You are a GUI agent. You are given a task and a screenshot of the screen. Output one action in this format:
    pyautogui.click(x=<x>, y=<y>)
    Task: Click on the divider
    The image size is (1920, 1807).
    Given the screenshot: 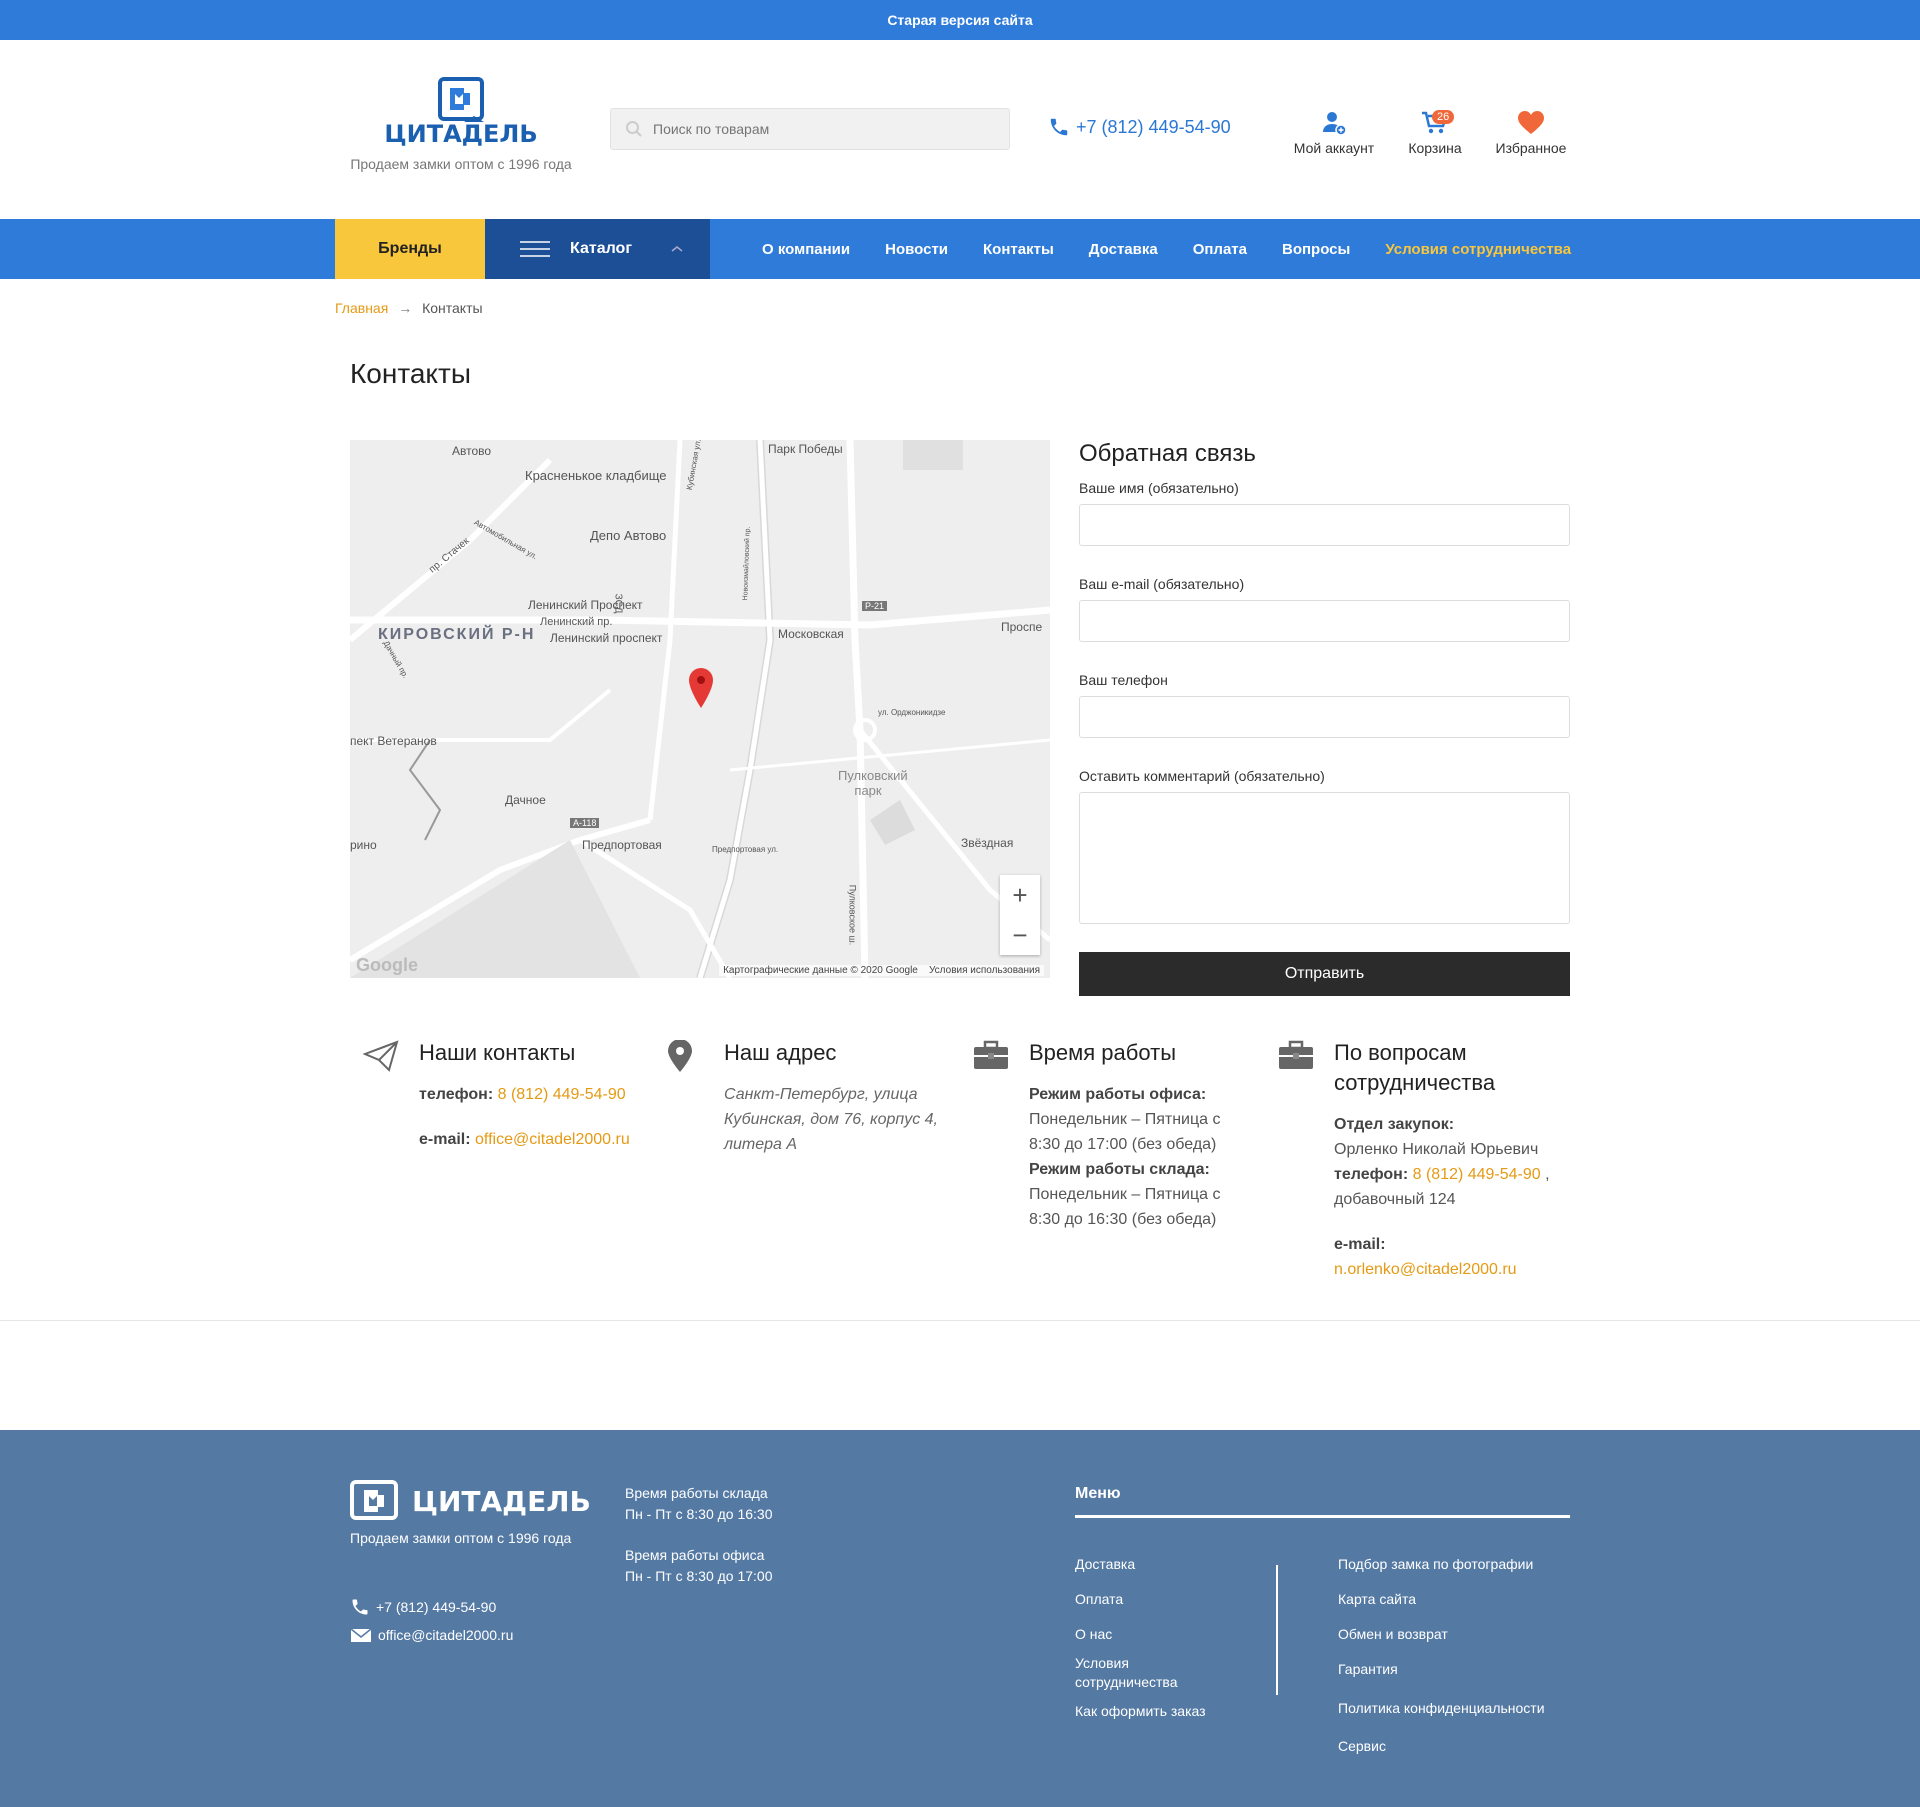 What is the action you would take?
    pyautogui.click(x=960, y=1320)
    